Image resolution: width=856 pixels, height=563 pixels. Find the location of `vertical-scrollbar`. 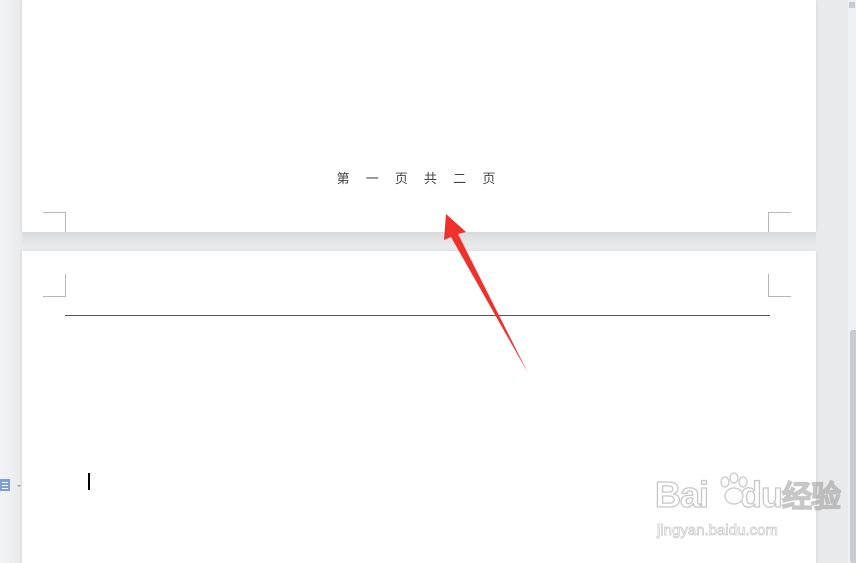

vertical-scrollbar is located at coordinates (852, 281).